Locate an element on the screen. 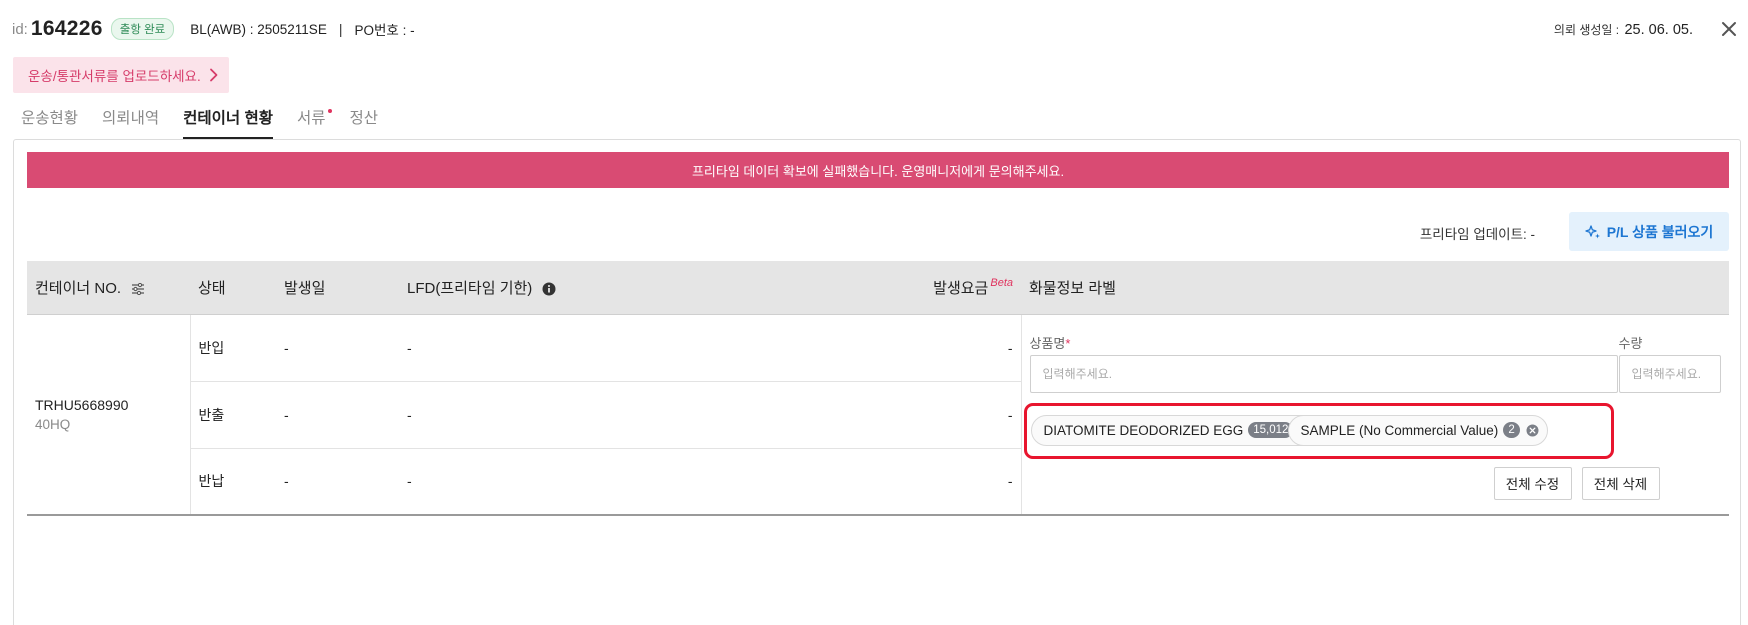 Image resolution: width=1748 pixels, height=625 pixels. remove-chip-icon is located at coordinates (1532, 430).